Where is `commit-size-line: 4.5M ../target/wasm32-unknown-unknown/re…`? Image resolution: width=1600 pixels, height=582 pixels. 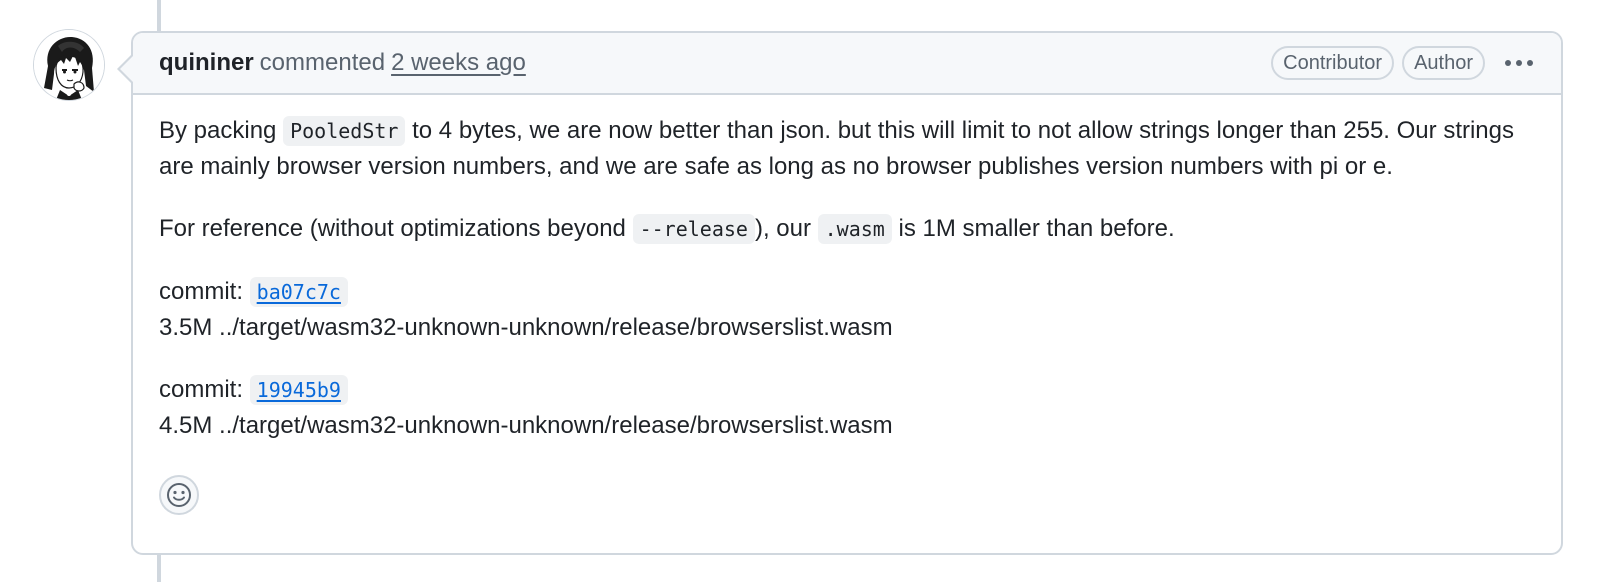 commit-size-line: 4.5M ../target/wasm32-unknown-unknown/re… is located at coordinates (526, 425).